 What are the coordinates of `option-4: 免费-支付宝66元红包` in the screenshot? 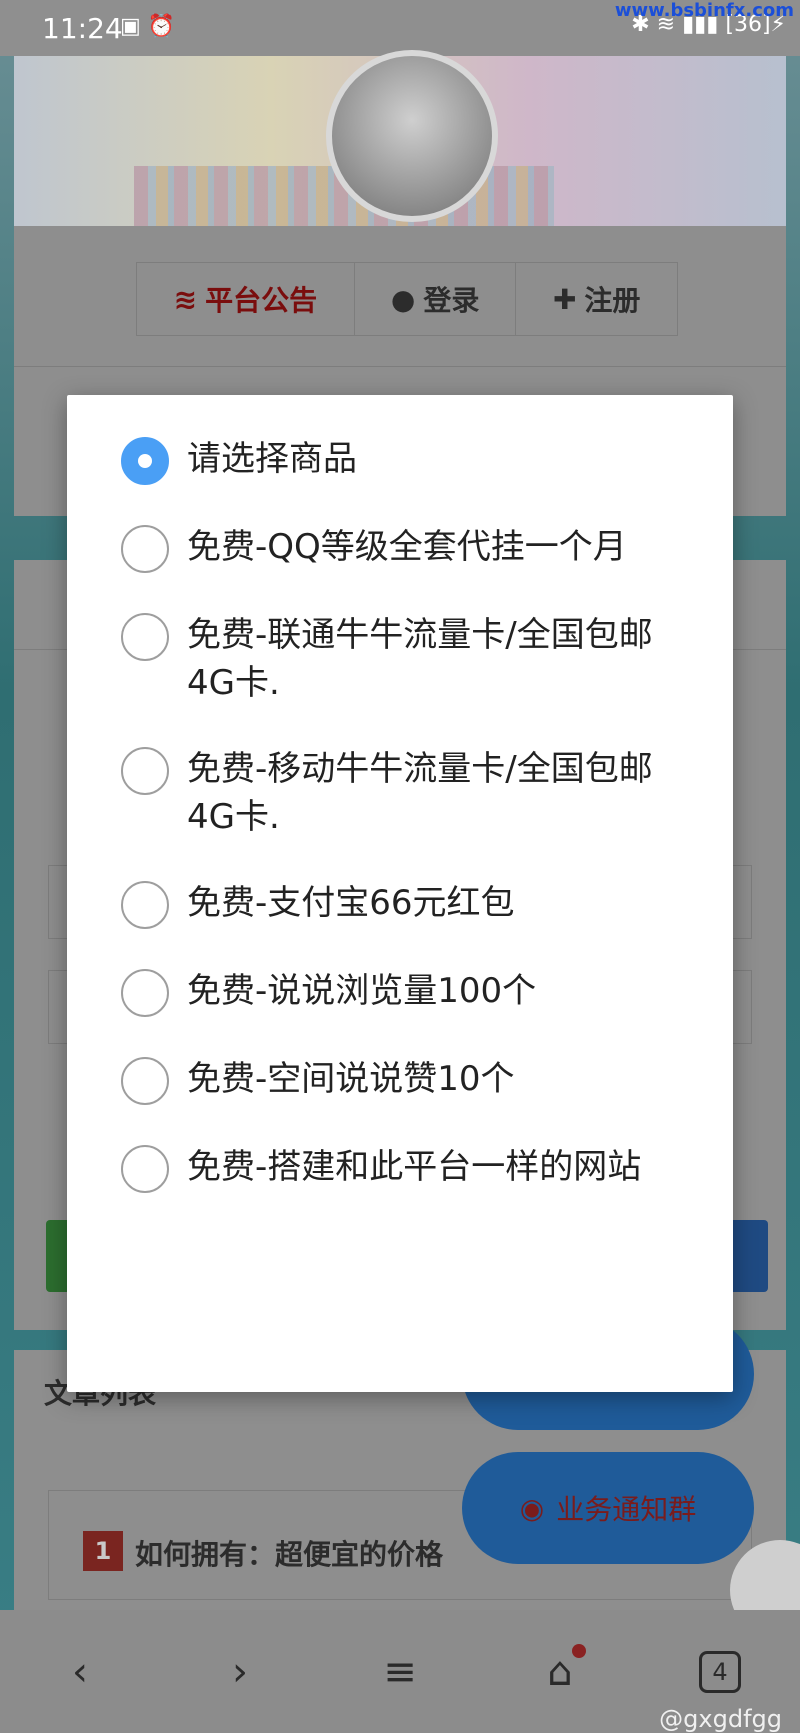 It's located at (400, 904).